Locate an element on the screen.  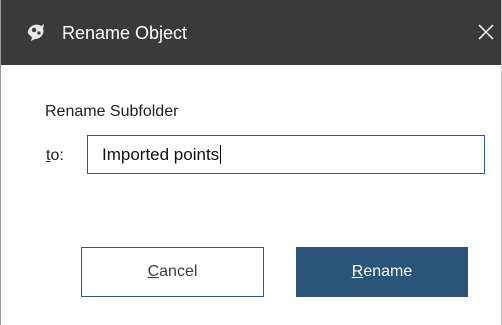
cancel-mnemonic: C is located at coordinates (153, 271).